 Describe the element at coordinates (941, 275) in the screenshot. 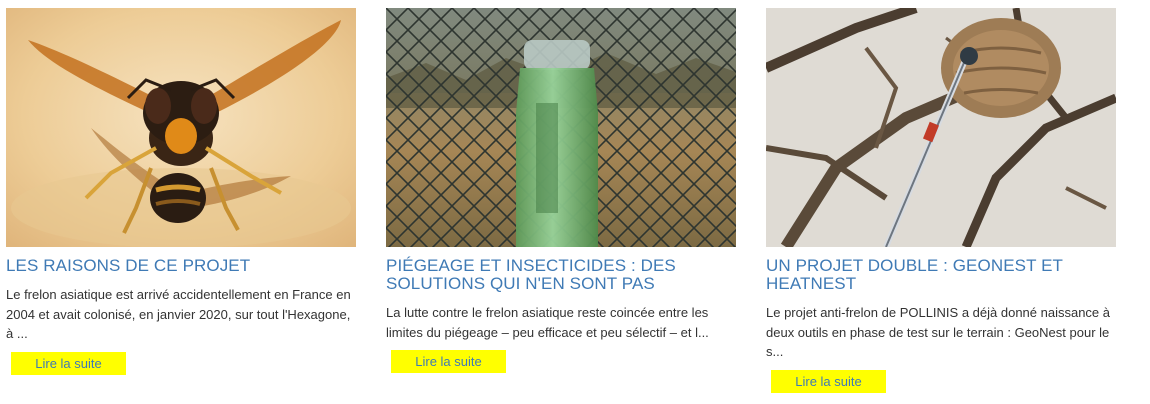

I see `article-title: UN PROJET DOUBLE : GEONEST ET HEATNEST` at that location.